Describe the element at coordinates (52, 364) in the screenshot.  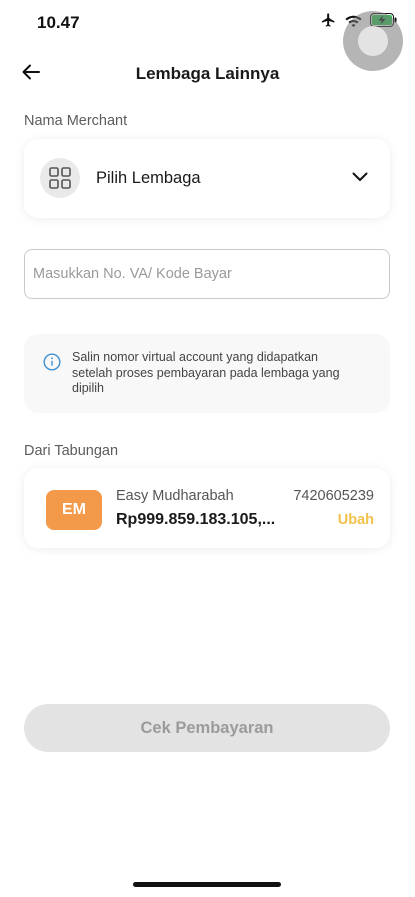
I see `info-icon` at that location.